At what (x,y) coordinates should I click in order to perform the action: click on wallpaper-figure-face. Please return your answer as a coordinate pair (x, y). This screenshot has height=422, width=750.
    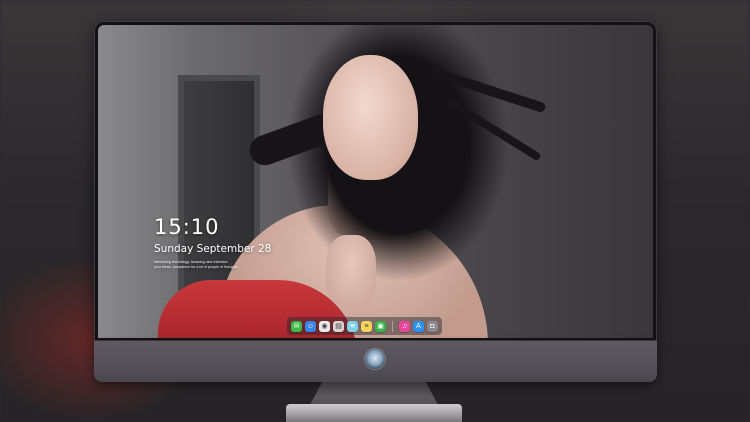
    Looking at the image, I should click on (370, 117).